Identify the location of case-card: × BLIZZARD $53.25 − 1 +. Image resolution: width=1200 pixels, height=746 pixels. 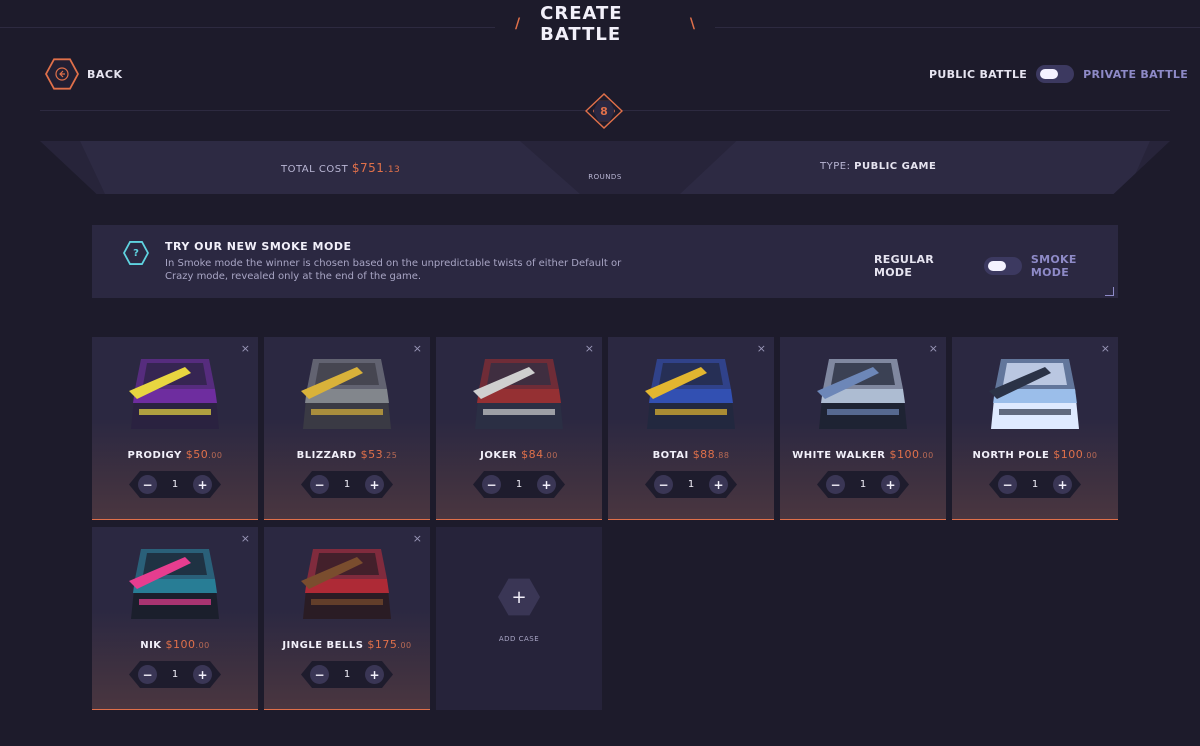
(347, 428).